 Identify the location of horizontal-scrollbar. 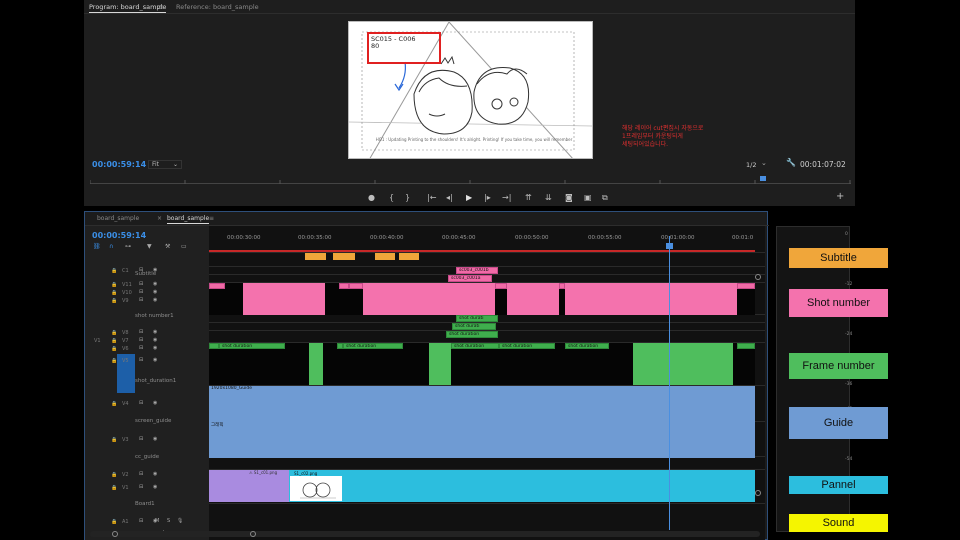
(425, 534).